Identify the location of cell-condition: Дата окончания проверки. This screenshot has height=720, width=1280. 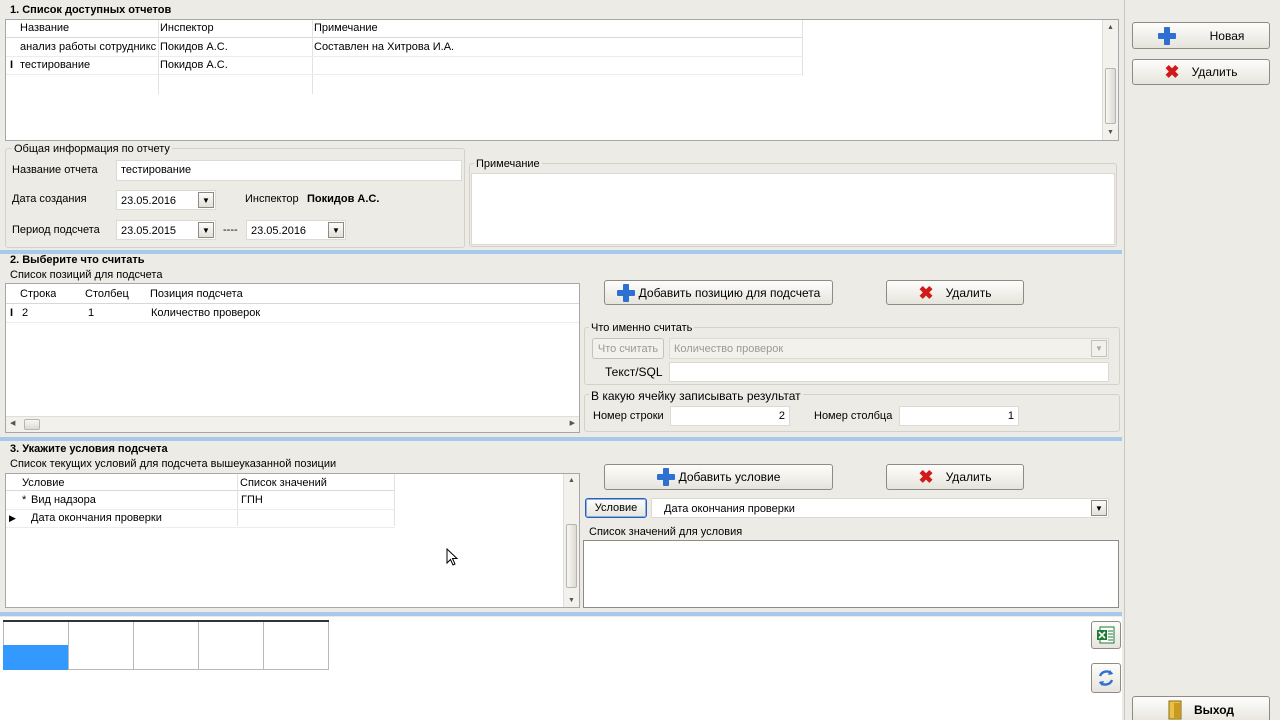
(96, 518).